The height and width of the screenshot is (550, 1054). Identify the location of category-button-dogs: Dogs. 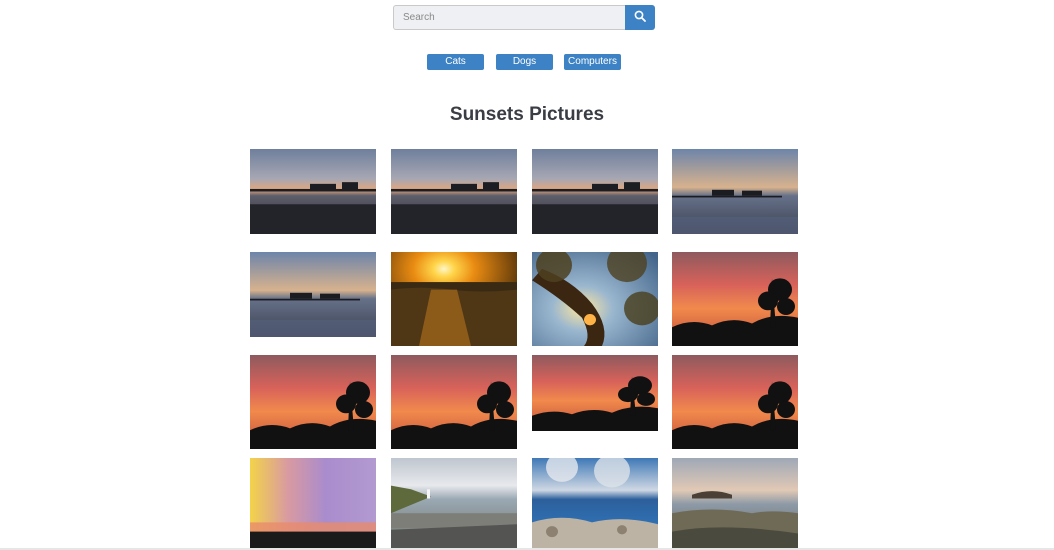
(524, 62).